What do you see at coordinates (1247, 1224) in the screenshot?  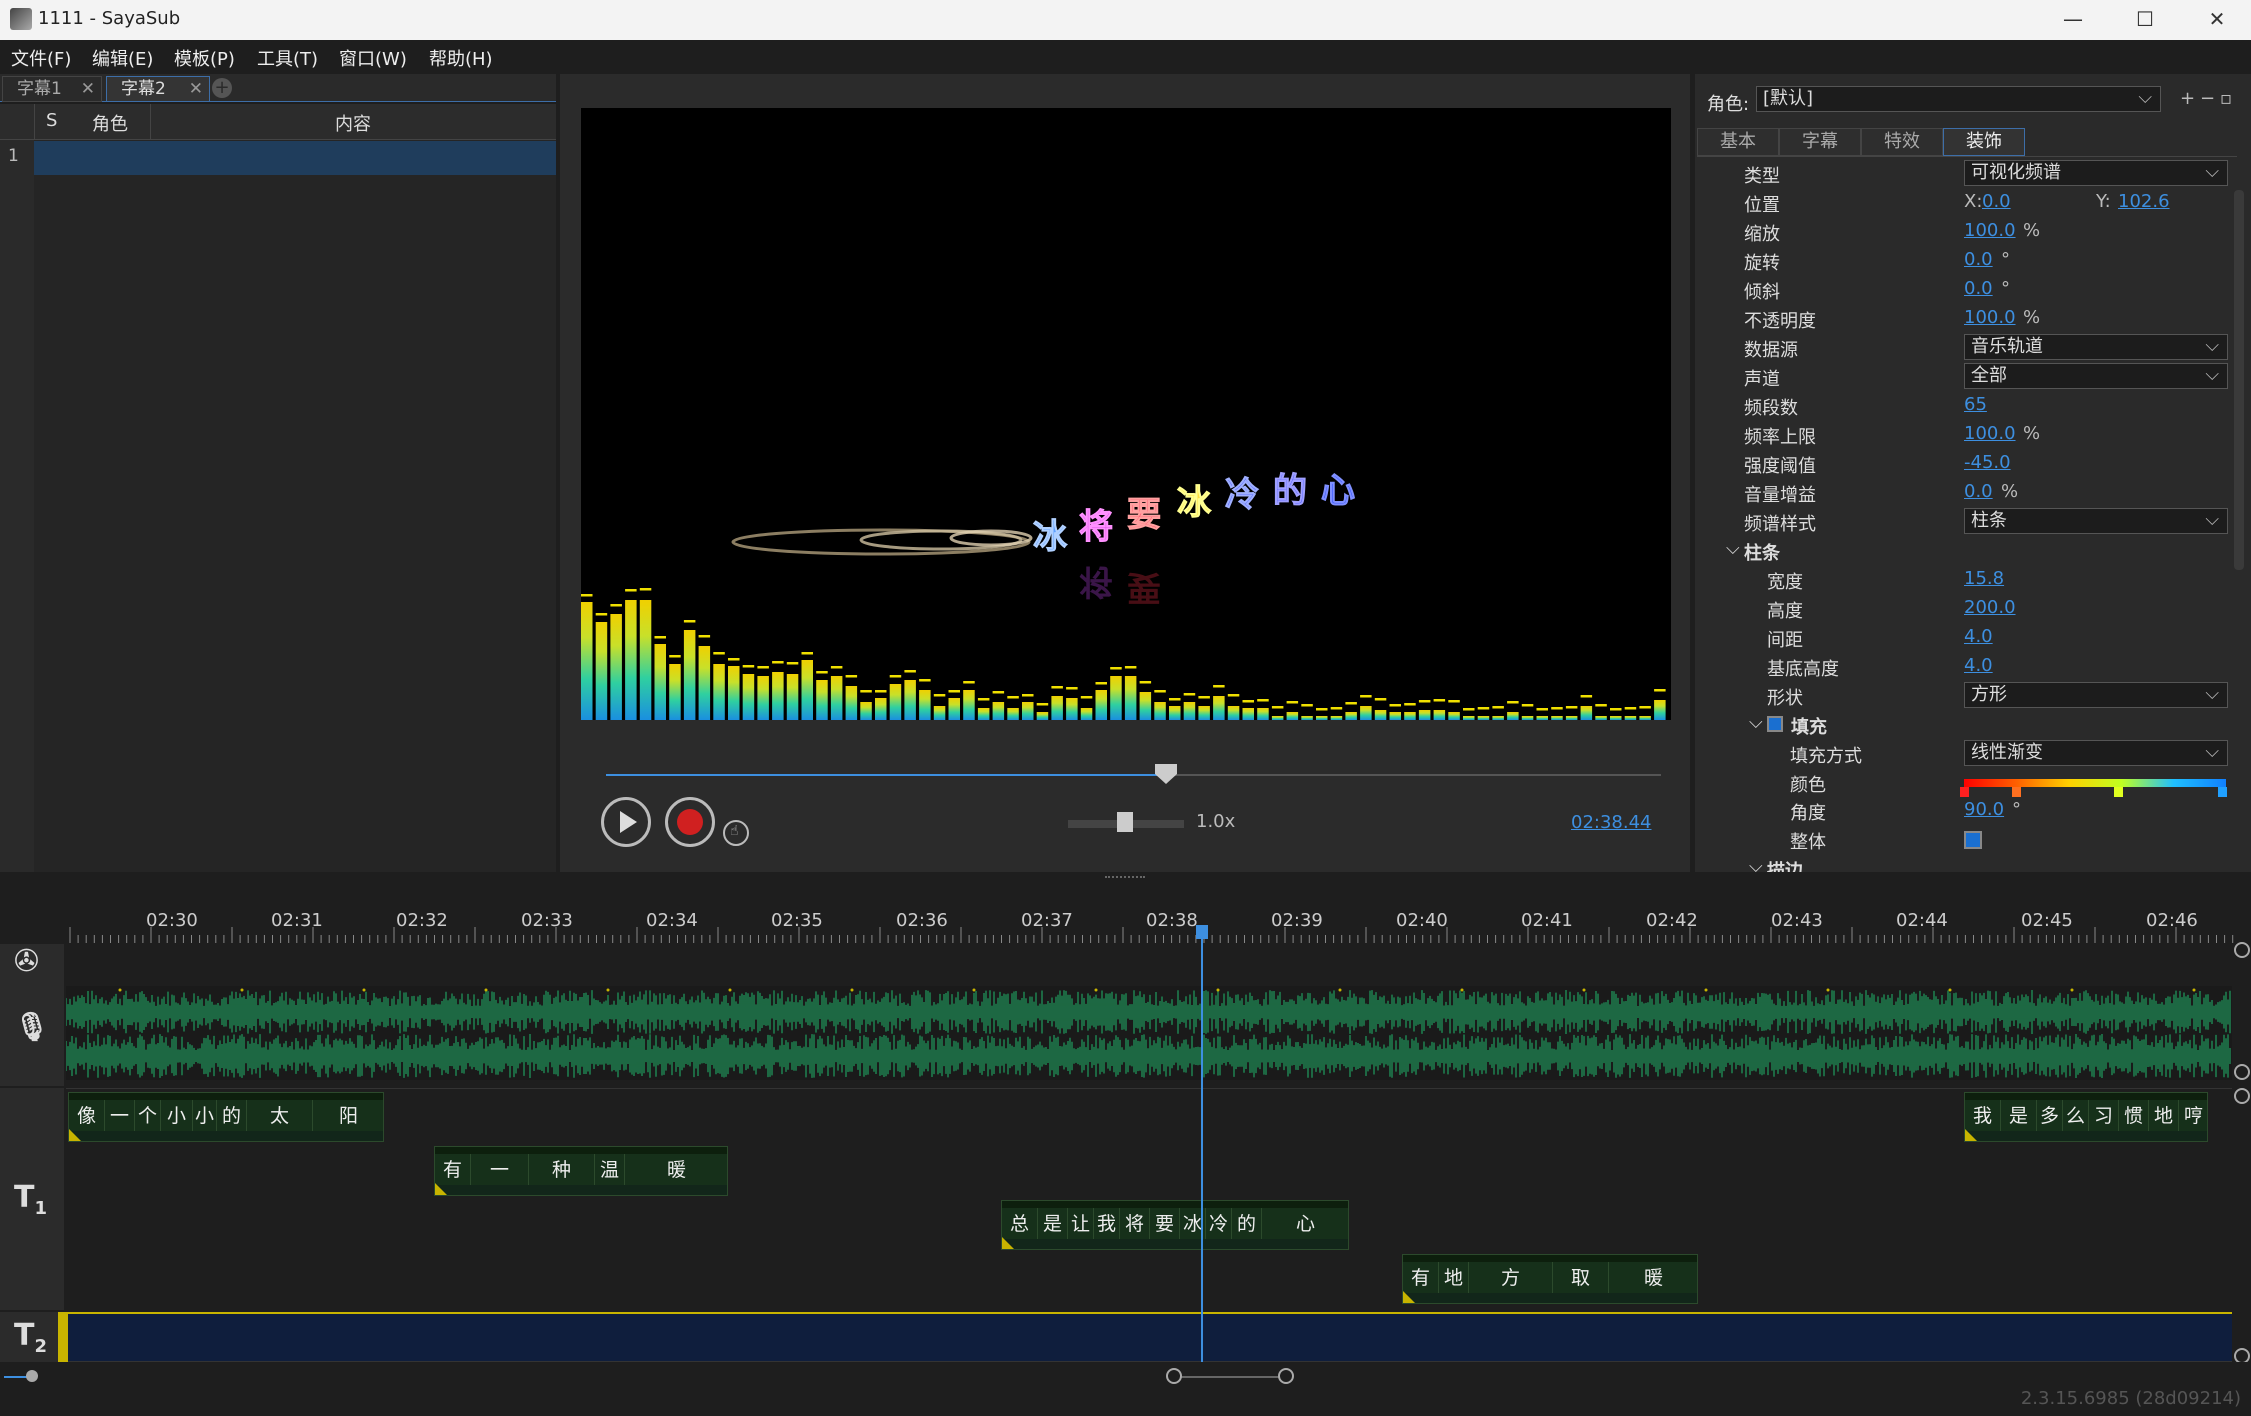 I see `syllable: 的` at bounding box center [1247, 1224].